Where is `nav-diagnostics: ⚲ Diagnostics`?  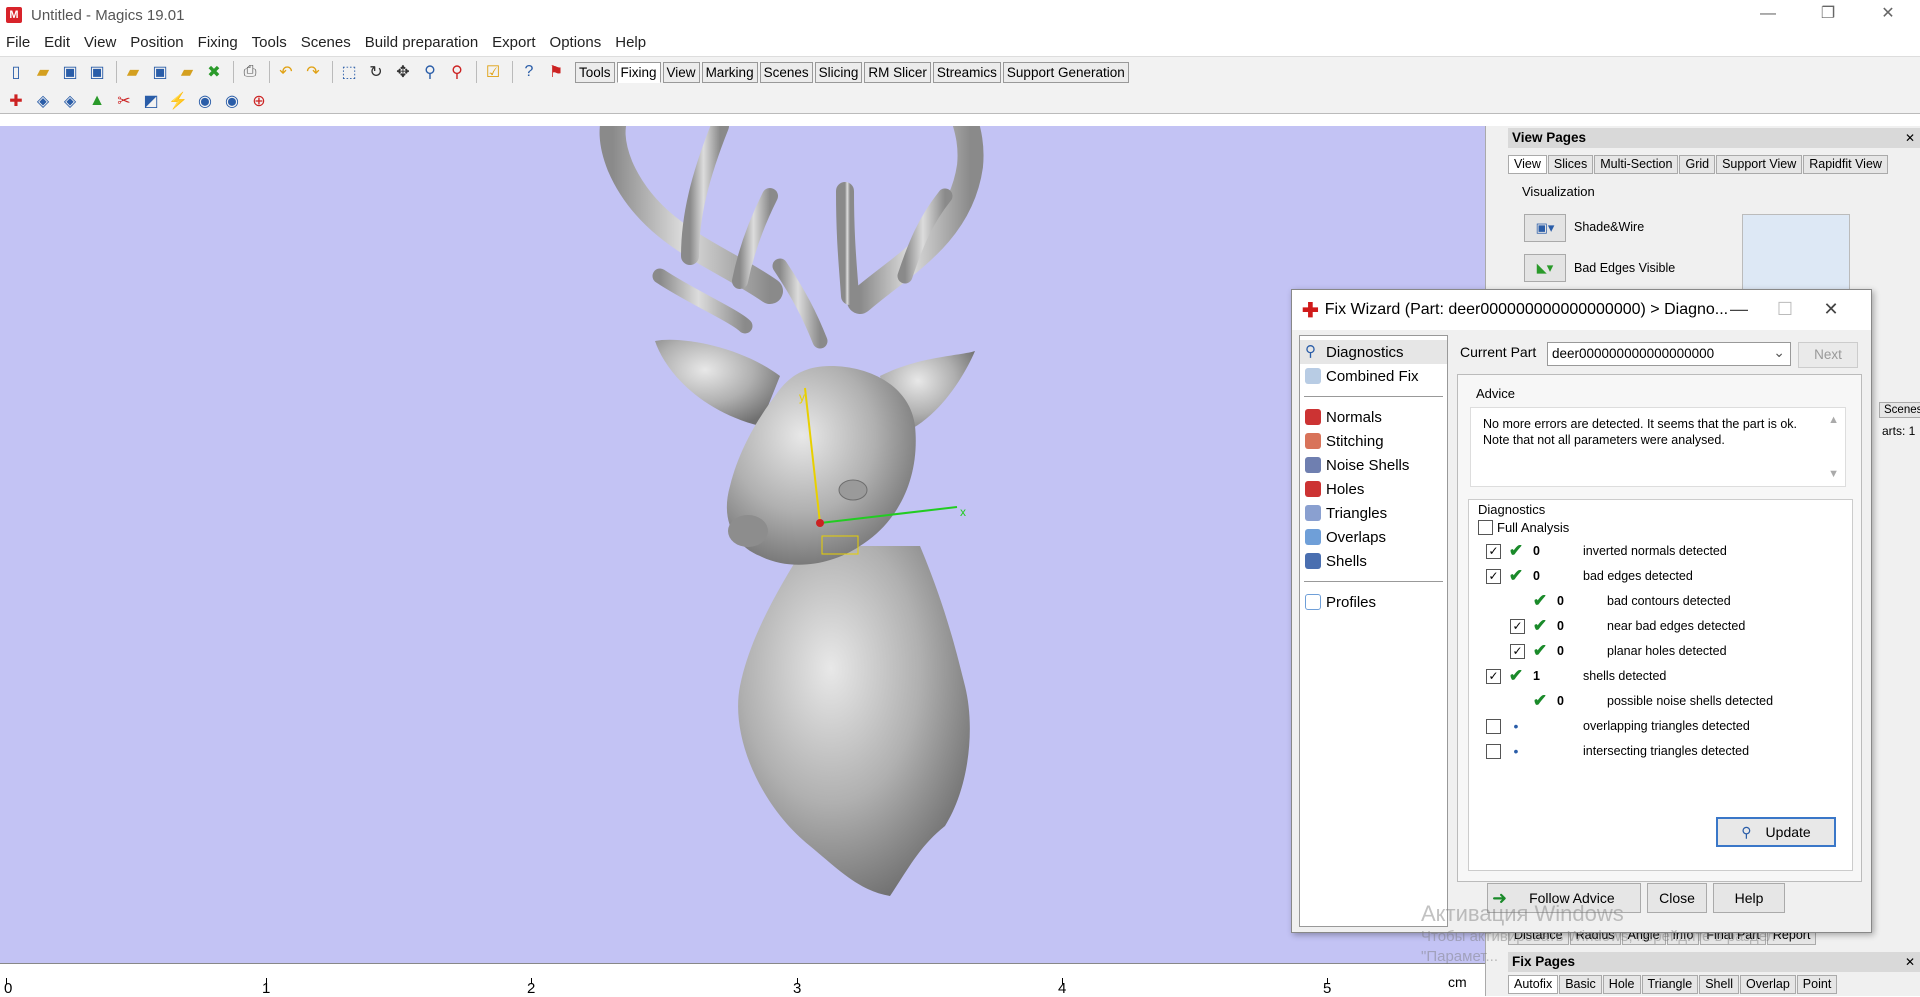
nav-diagnostics: ⚲ Diagnostics is located at coordinates (1373, 352).